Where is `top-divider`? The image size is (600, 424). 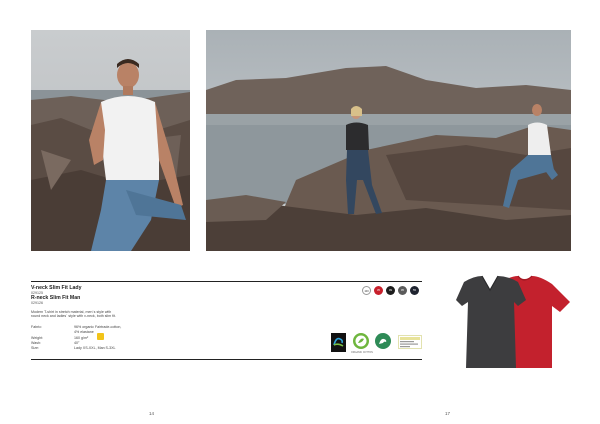 top-divider is located at coordinates (226, 281).